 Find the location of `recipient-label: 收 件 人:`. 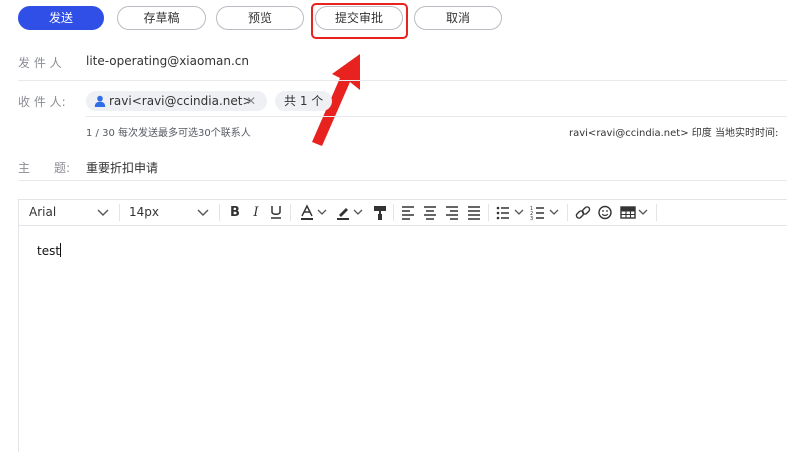

recipient-label: 收 件 人: is located at coordinates (42, 102).